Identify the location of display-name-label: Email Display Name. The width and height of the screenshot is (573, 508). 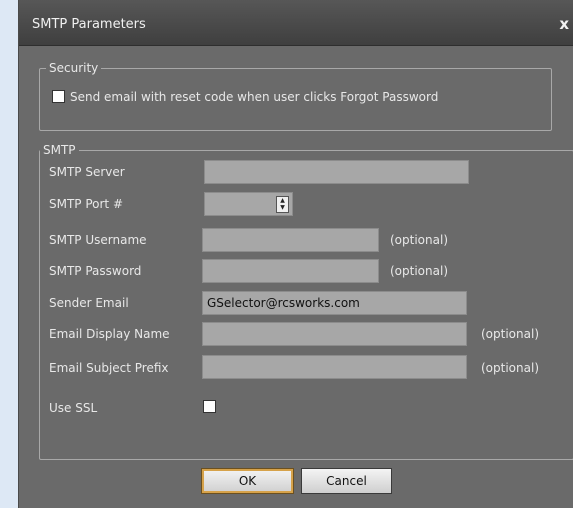
(109, 334).